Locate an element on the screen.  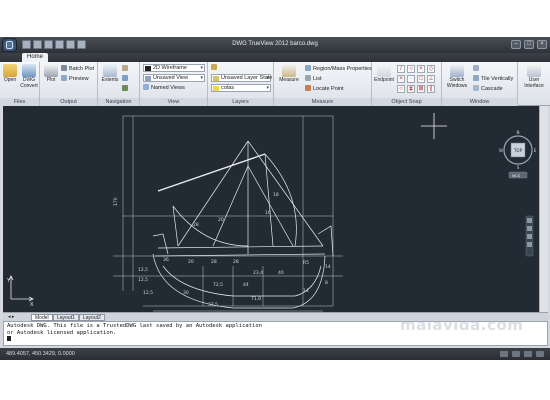
tile-vertically-button: Tile Vertically is located at coordinates (493, 79).